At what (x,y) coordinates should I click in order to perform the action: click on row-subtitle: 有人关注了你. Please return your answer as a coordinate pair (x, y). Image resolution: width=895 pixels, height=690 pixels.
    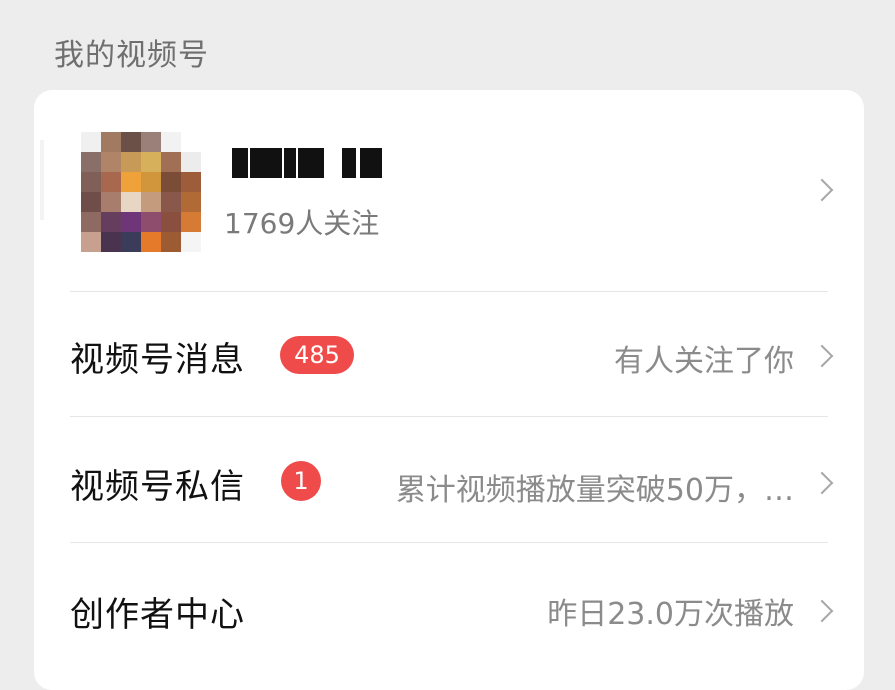
    Looking at the image, I should click on (704, 361).